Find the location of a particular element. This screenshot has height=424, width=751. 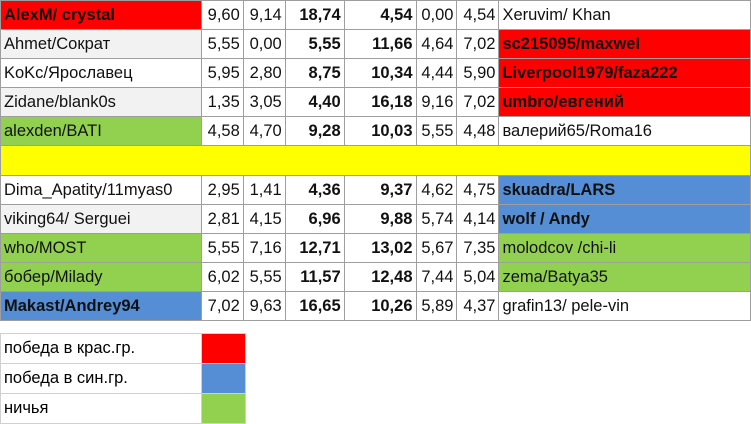

total-cell: 10,26 is located at coordinates (380, 306).